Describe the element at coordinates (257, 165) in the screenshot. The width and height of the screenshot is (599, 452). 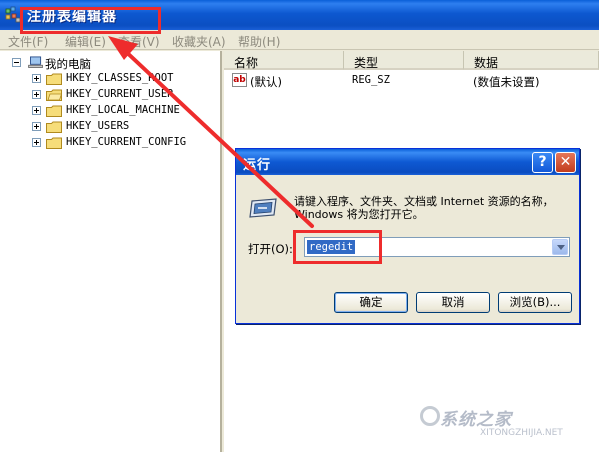
I see `run-dialog-title: 运行` at that location.